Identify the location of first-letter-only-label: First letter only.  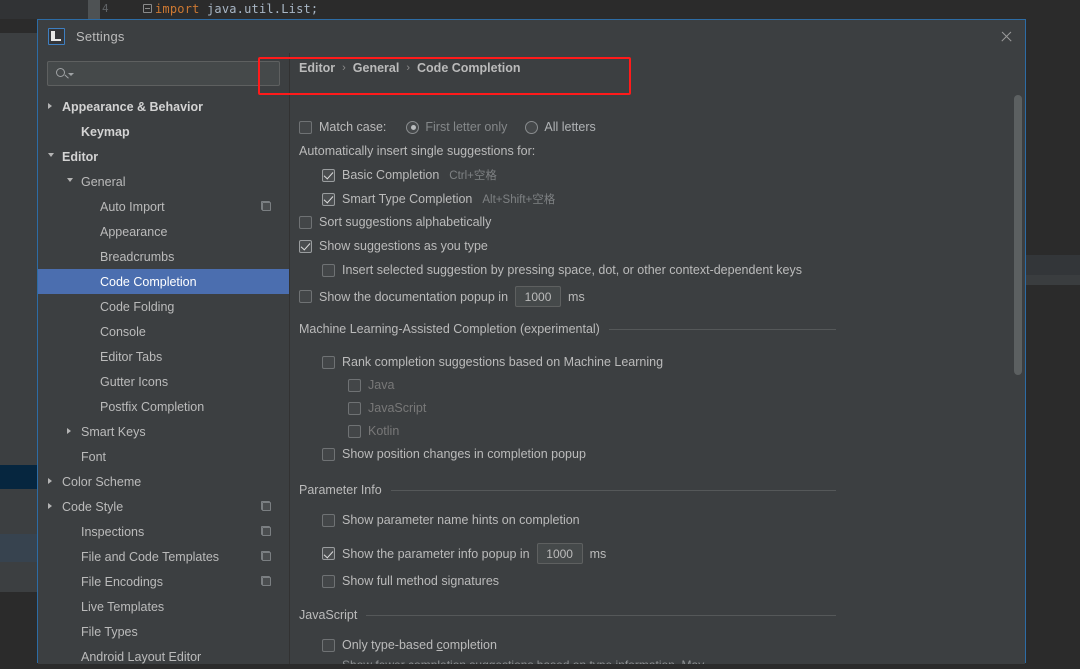
(466, 127).